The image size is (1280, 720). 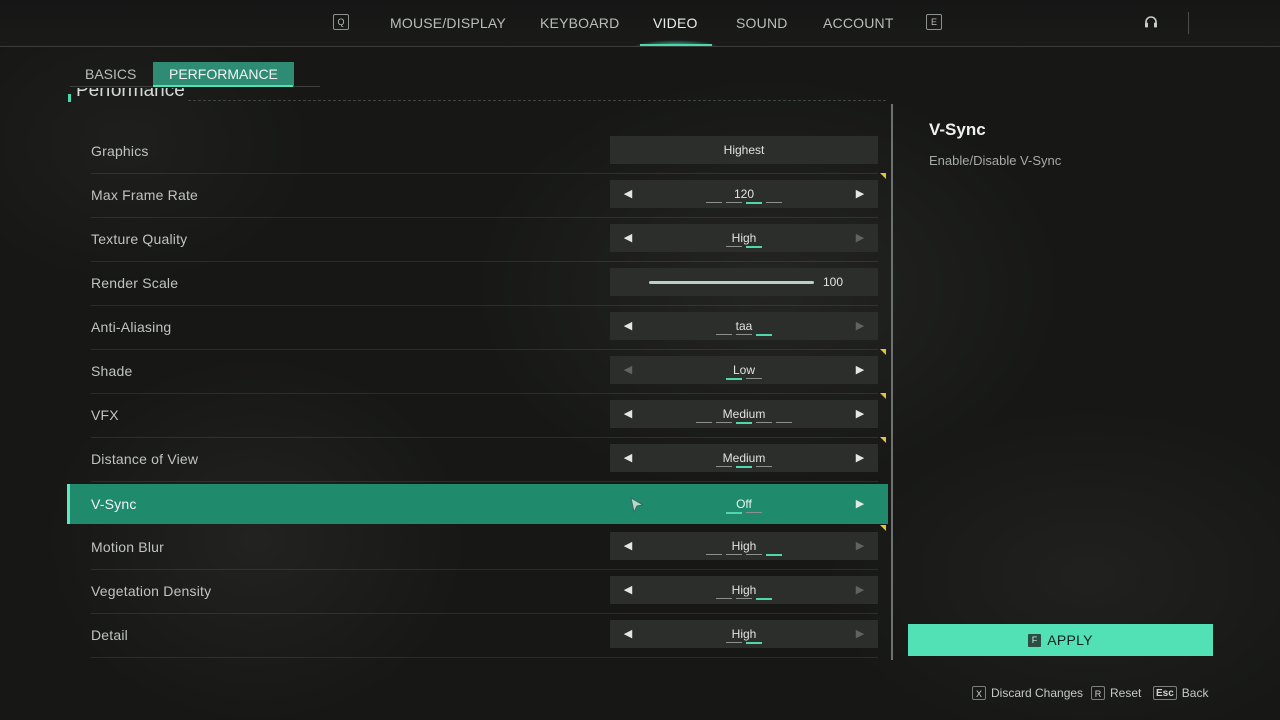 I want to click on section-title: Performance, so click(x=130, y=94).